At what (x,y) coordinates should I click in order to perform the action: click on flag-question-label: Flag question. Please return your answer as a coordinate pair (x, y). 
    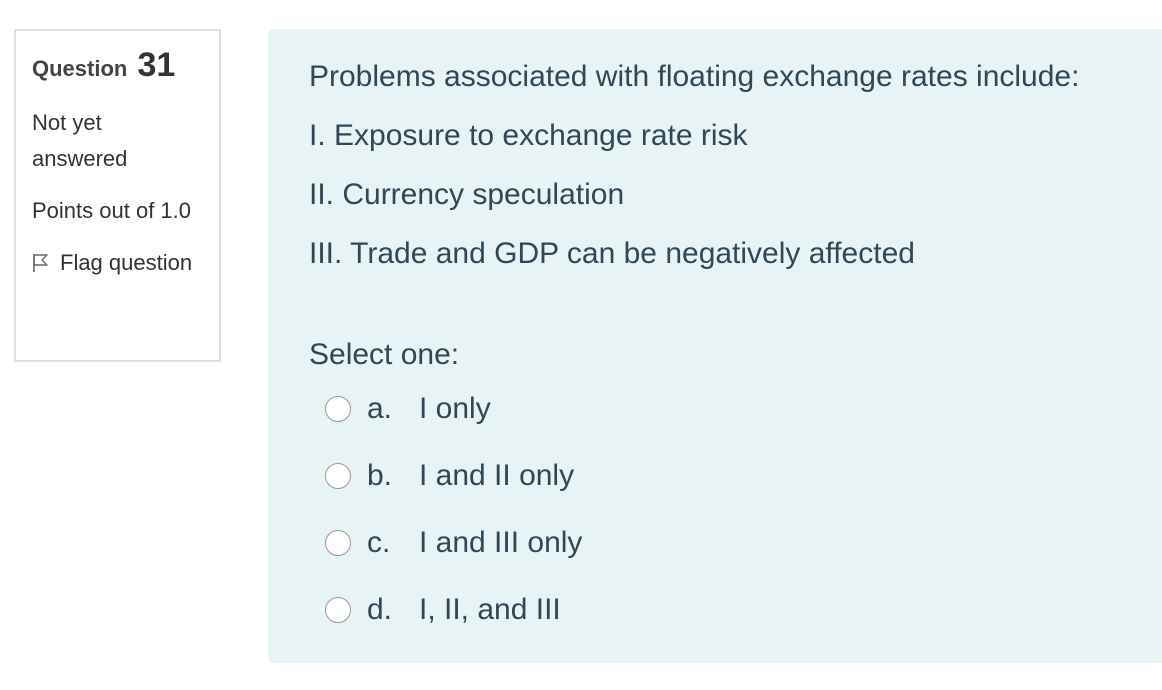
    Looking at the image, I should click on (126, 262).